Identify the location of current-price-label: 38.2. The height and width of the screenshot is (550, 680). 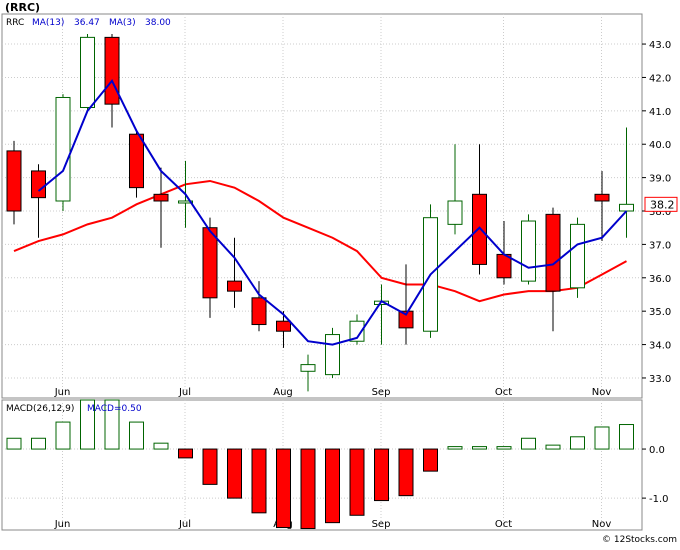
(662, 204).